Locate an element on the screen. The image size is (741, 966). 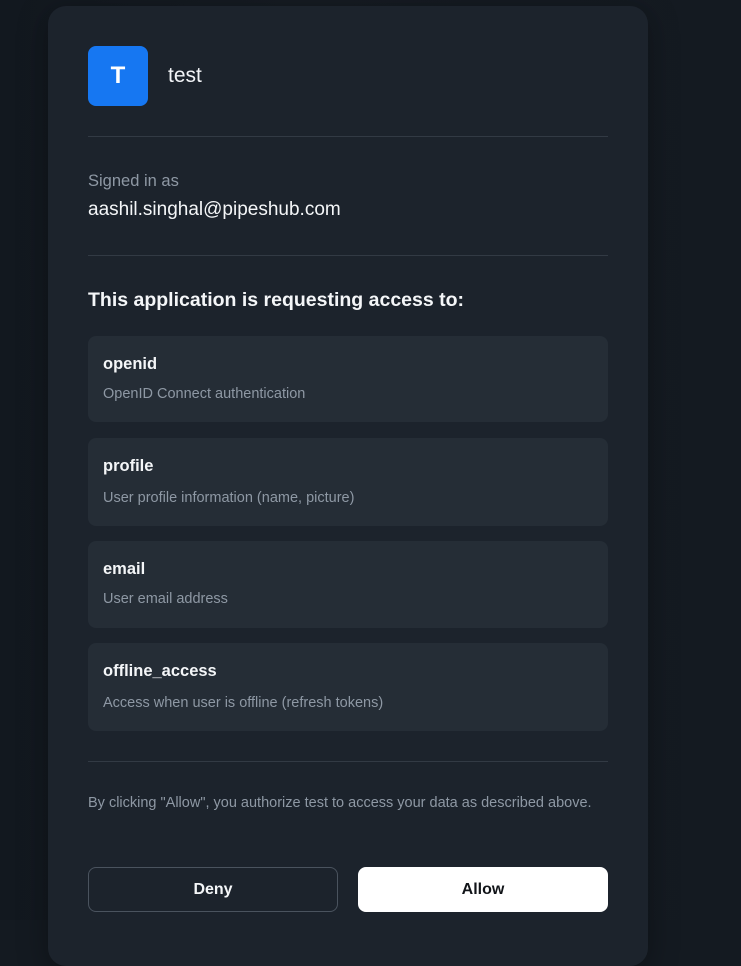
scope-name: offline_access is located at coordinates (160, 671).